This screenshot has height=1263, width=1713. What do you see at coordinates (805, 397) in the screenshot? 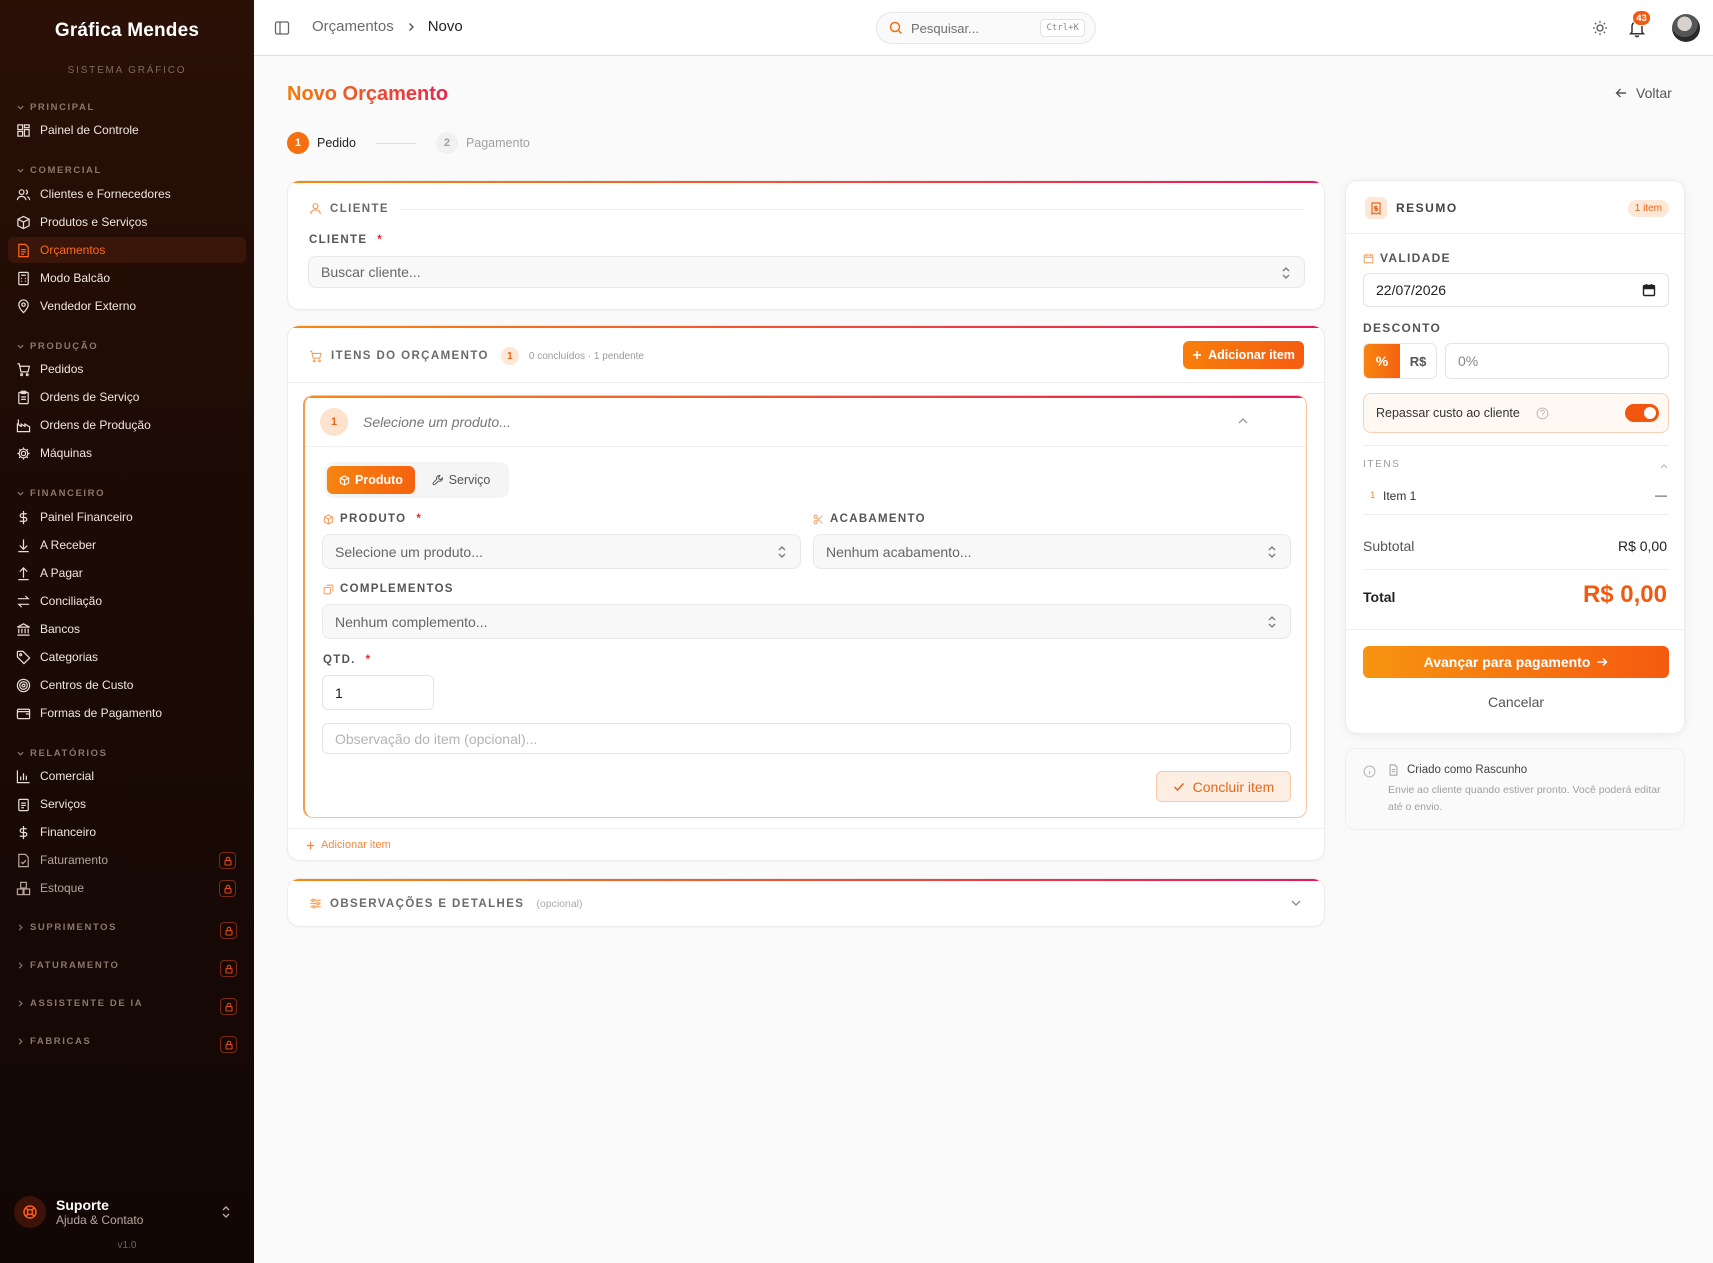
I see `item-accent` at bounding box center [805, 397].